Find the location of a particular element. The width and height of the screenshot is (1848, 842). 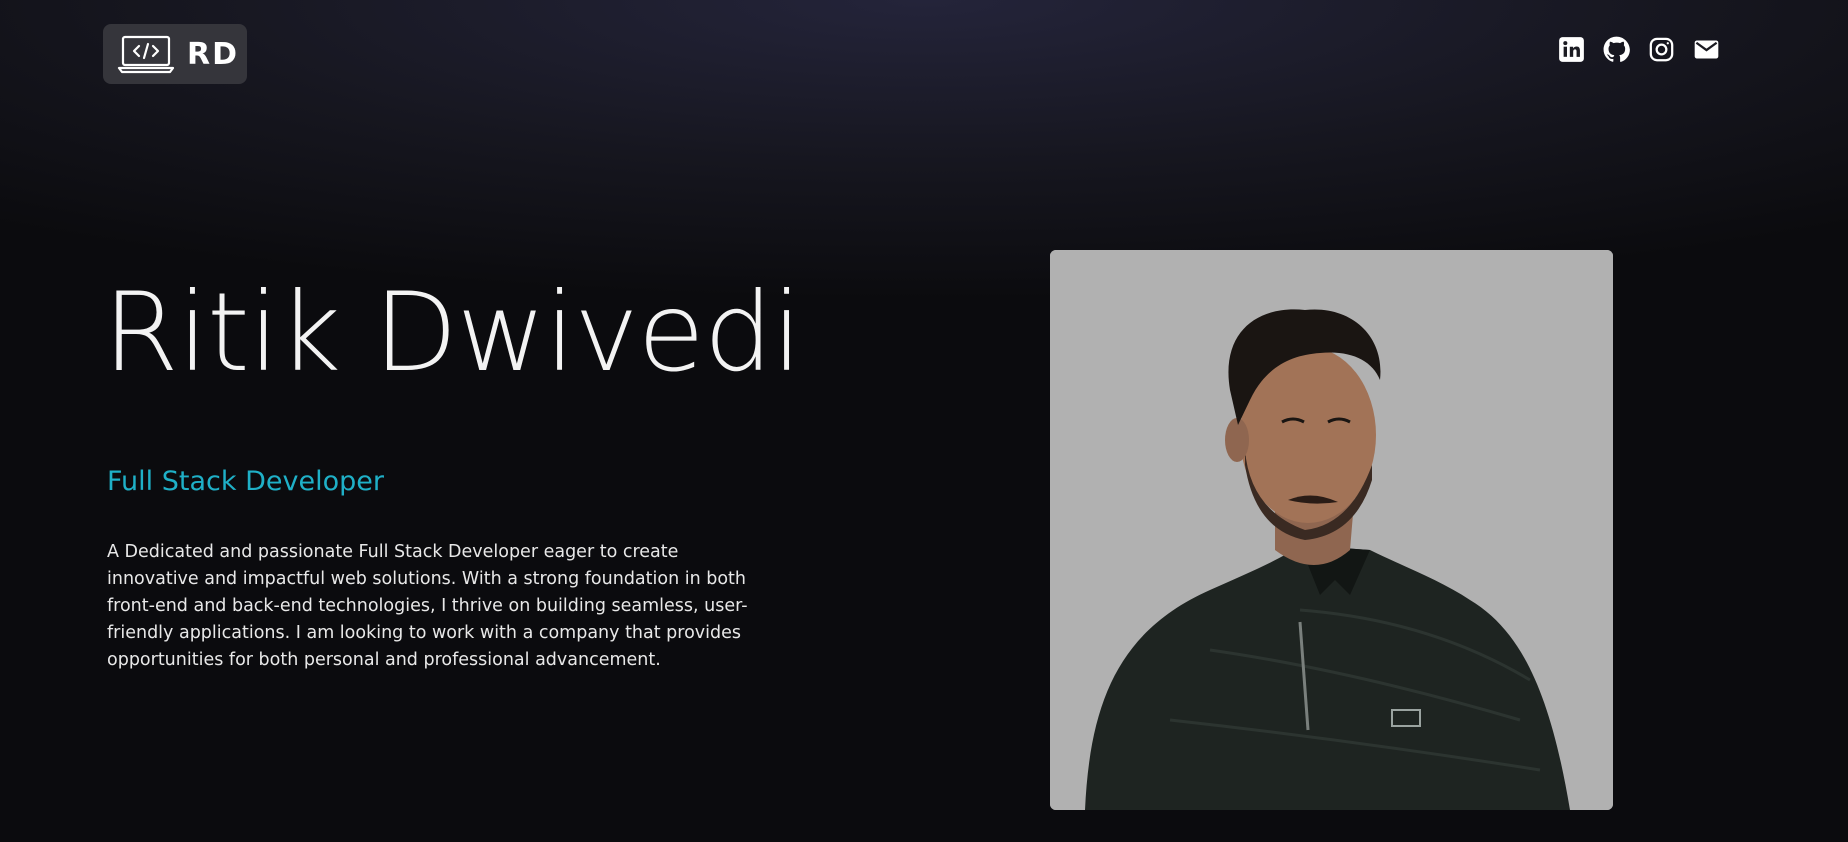

mail-link is located at coordinates (1706, 49).